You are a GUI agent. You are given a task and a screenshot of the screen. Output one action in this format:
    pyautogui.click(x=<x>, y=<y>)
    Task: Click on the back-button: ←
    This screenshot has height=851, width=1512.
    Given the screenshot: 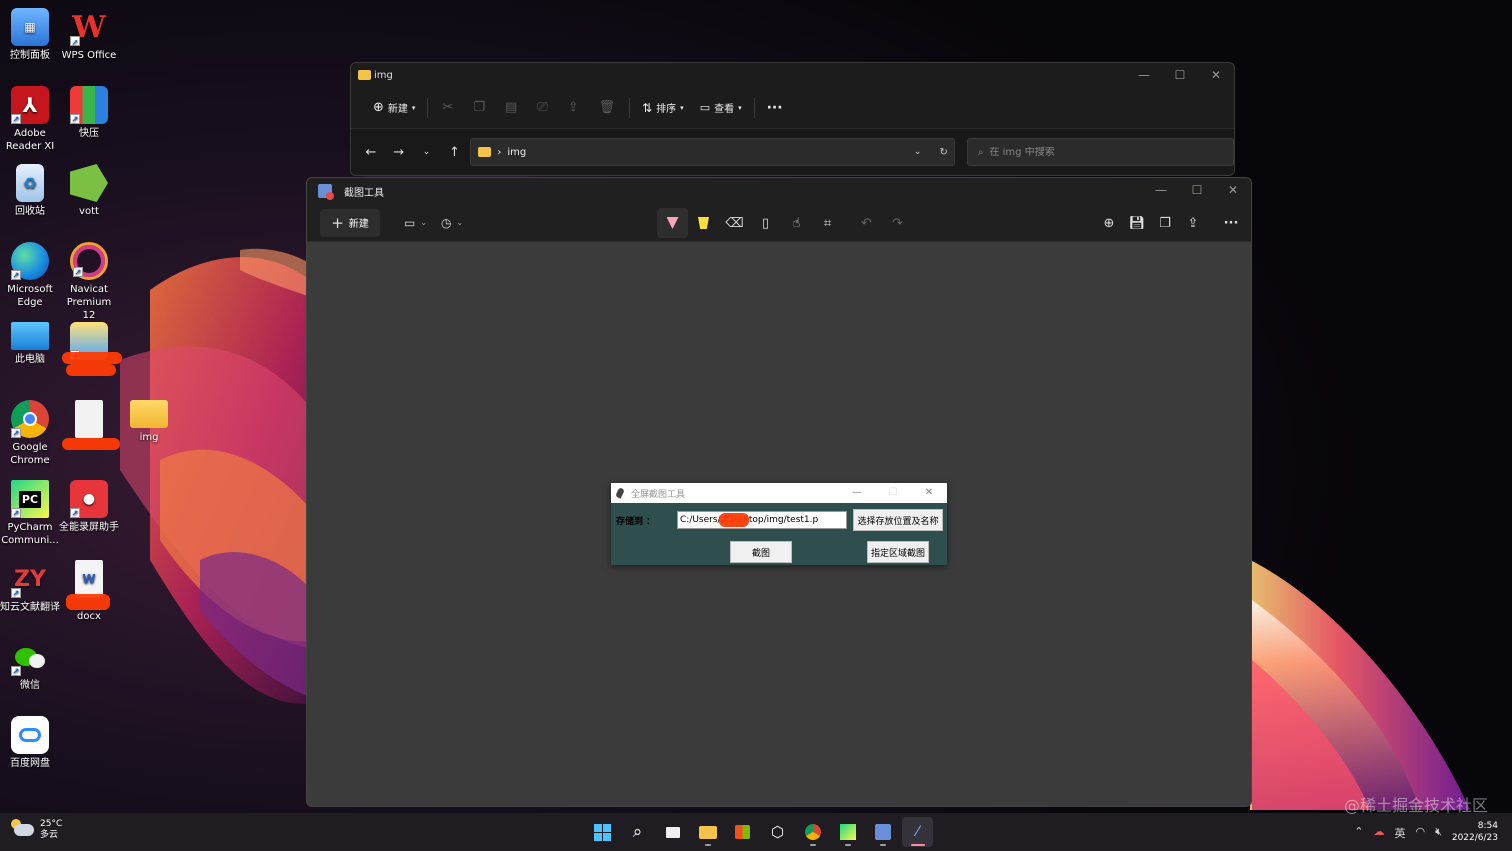 What is the action you would take?
    pyautogui.click(x=371, y=152)
    